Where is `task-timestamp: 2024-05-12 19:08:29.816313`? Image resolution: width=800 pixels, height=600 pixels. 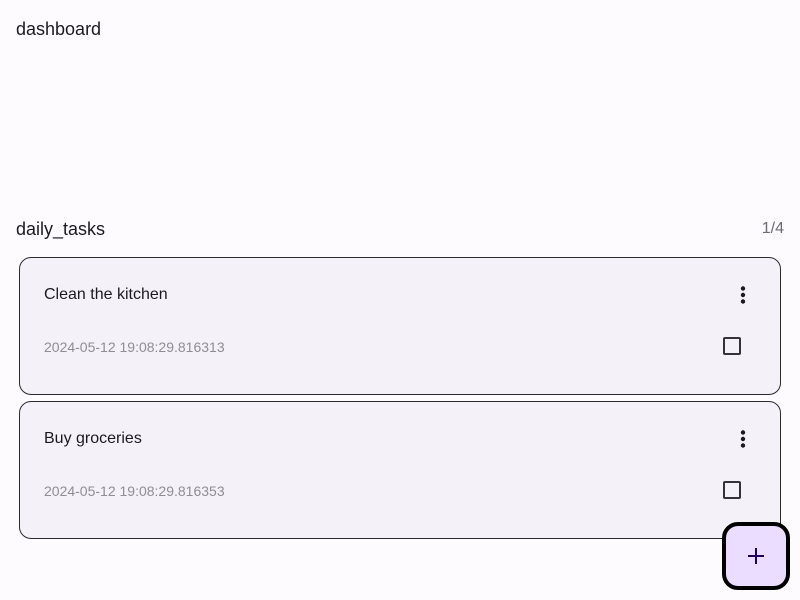 task-timestamp: 2024-05-12 19:08:29.816313 is located at coordinates (134, 347).